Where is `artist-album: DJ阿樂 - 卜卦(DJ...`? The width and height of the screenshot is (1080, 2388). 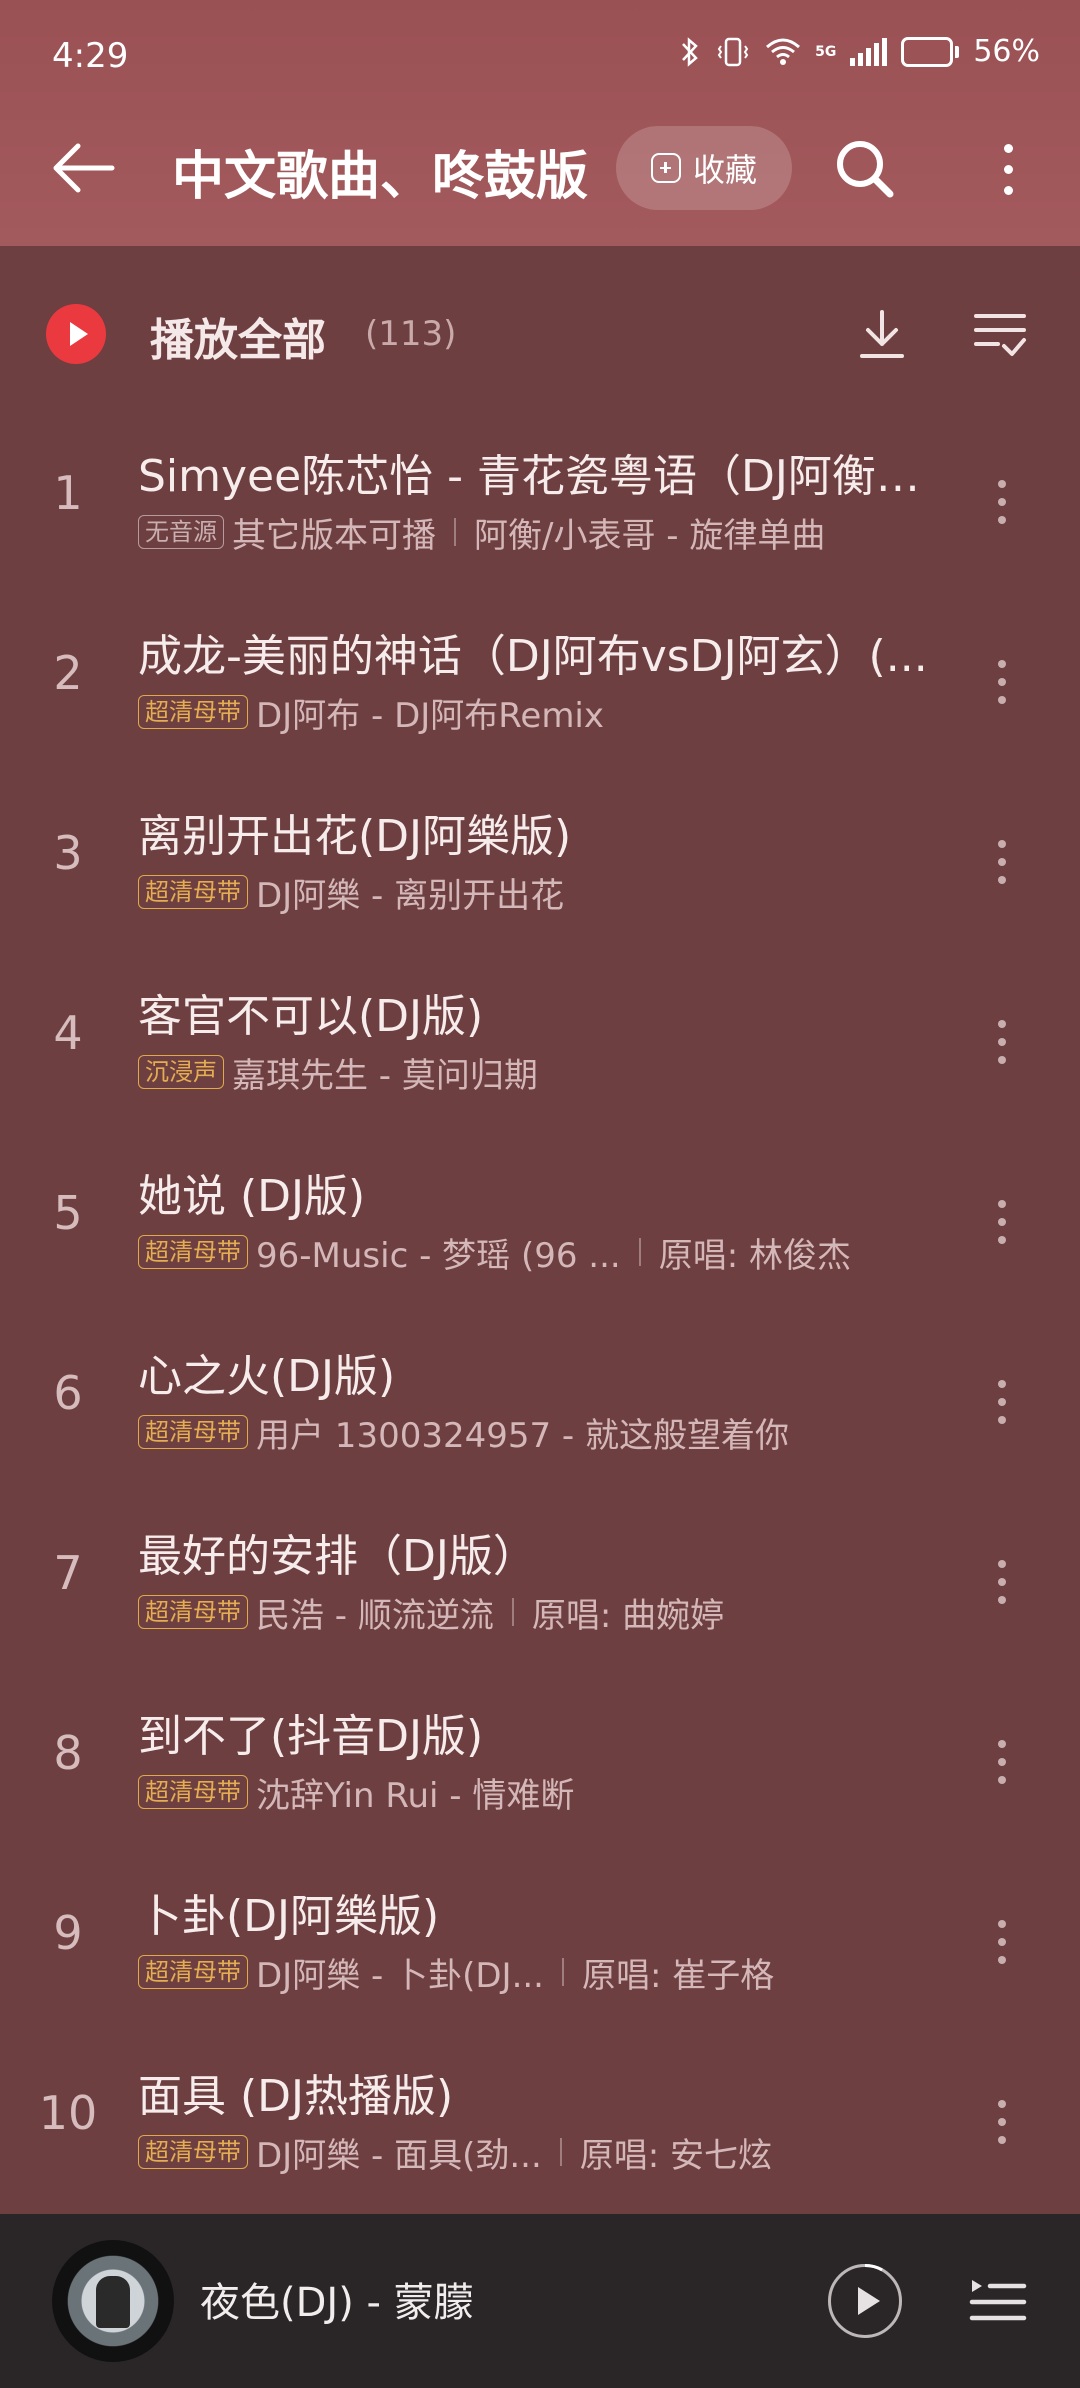 artist-album: DJ阿樂 - 卜卦(DJ... is located at coordinates (400, 1975).